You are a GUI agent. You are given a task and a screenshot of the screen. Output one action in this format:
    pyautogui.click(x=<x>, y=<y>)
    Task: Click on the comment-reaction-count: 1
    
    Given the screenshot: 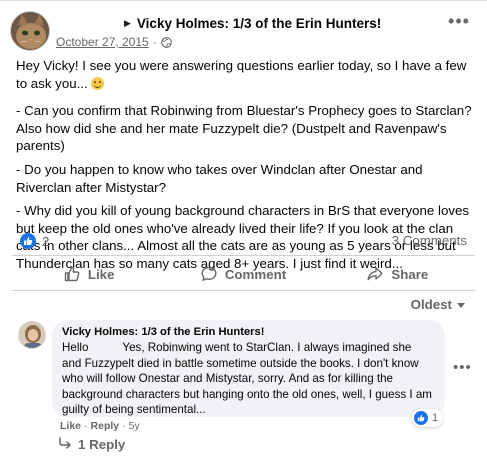 What is the action you would take?
    pyautogui.click(x=435, y=418)
    